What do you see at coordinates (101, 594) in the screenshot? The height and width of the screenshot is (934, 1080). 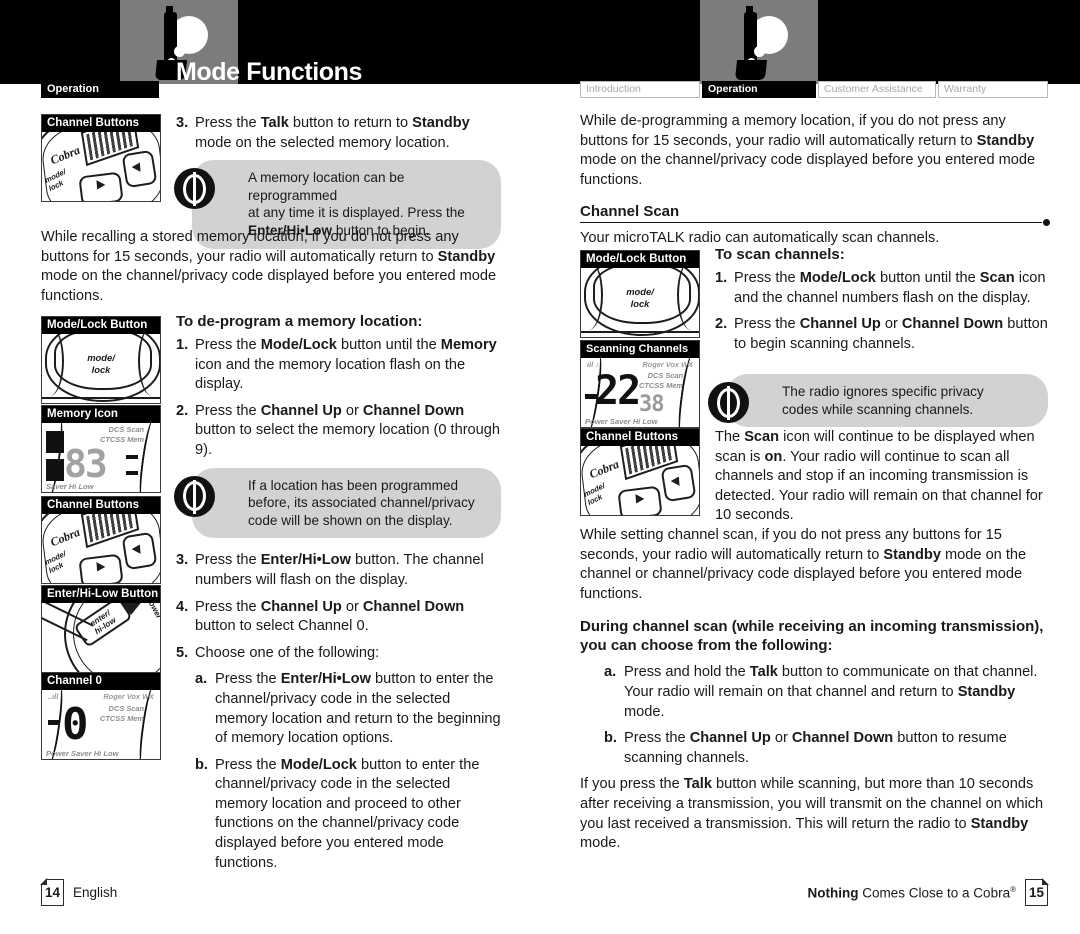 I see `figure-caption: Enter/Hi-Low Button` at bounding box center [101, 594].